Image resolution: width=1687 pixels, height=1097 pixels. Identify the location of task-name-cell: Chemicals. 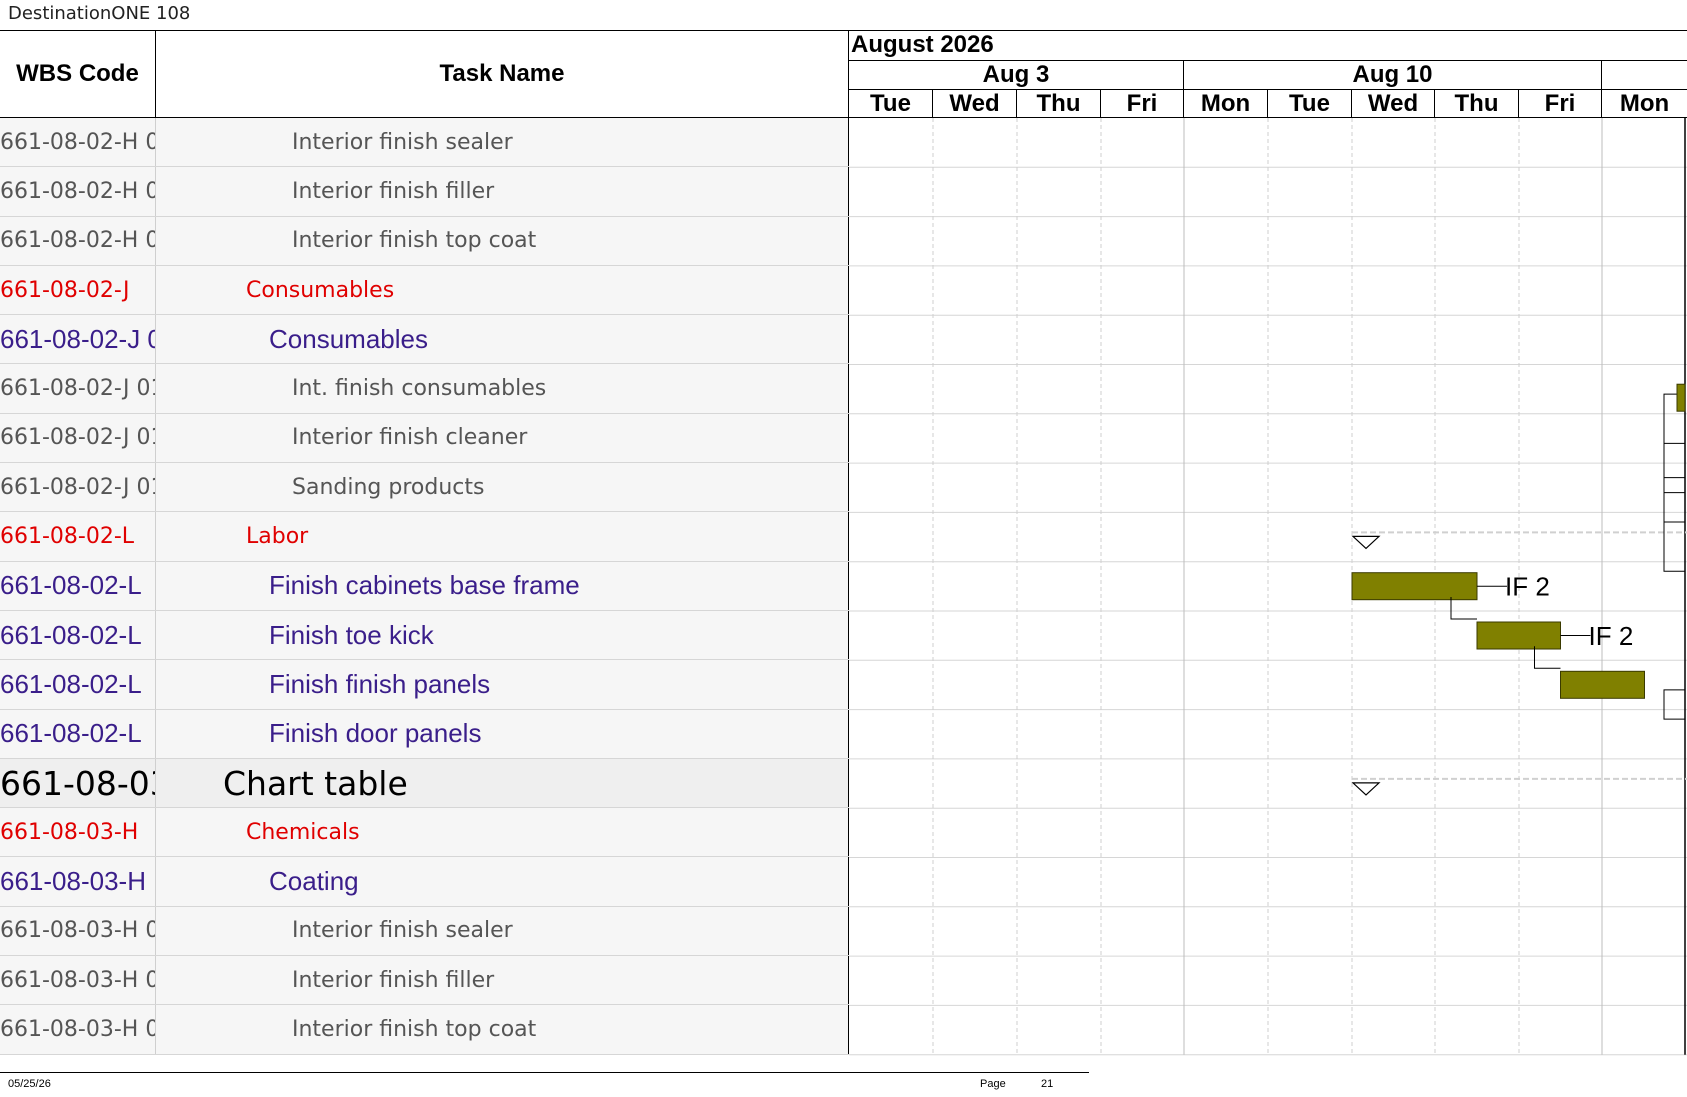
(502, 832).